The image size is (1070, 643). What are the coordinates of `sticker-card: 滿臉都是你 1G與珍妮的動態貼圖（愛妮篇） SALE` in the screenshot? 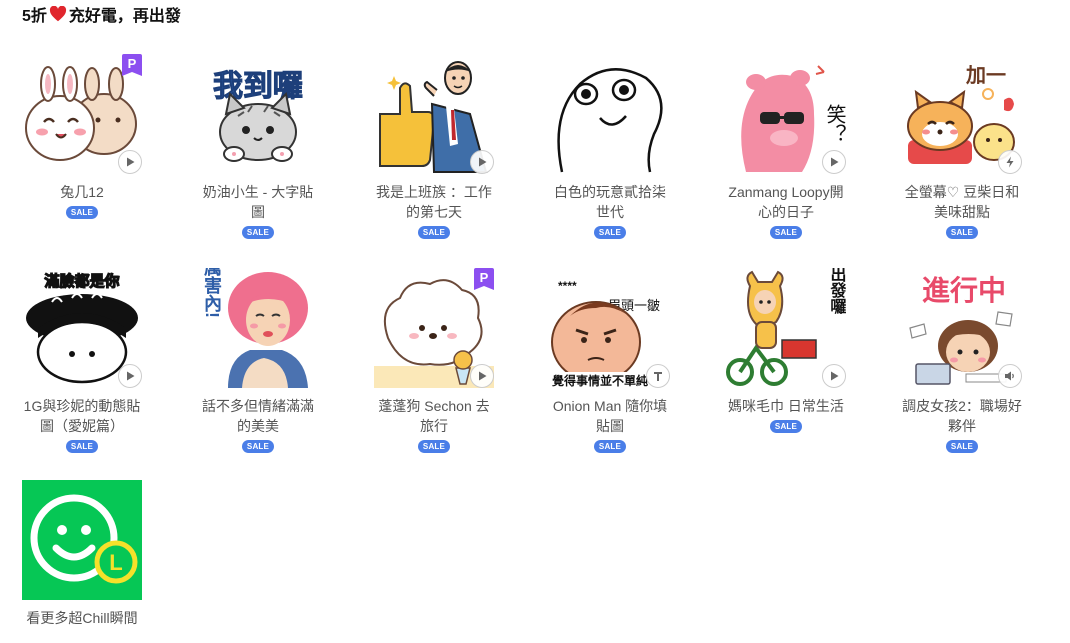 It's located at (82, 361).